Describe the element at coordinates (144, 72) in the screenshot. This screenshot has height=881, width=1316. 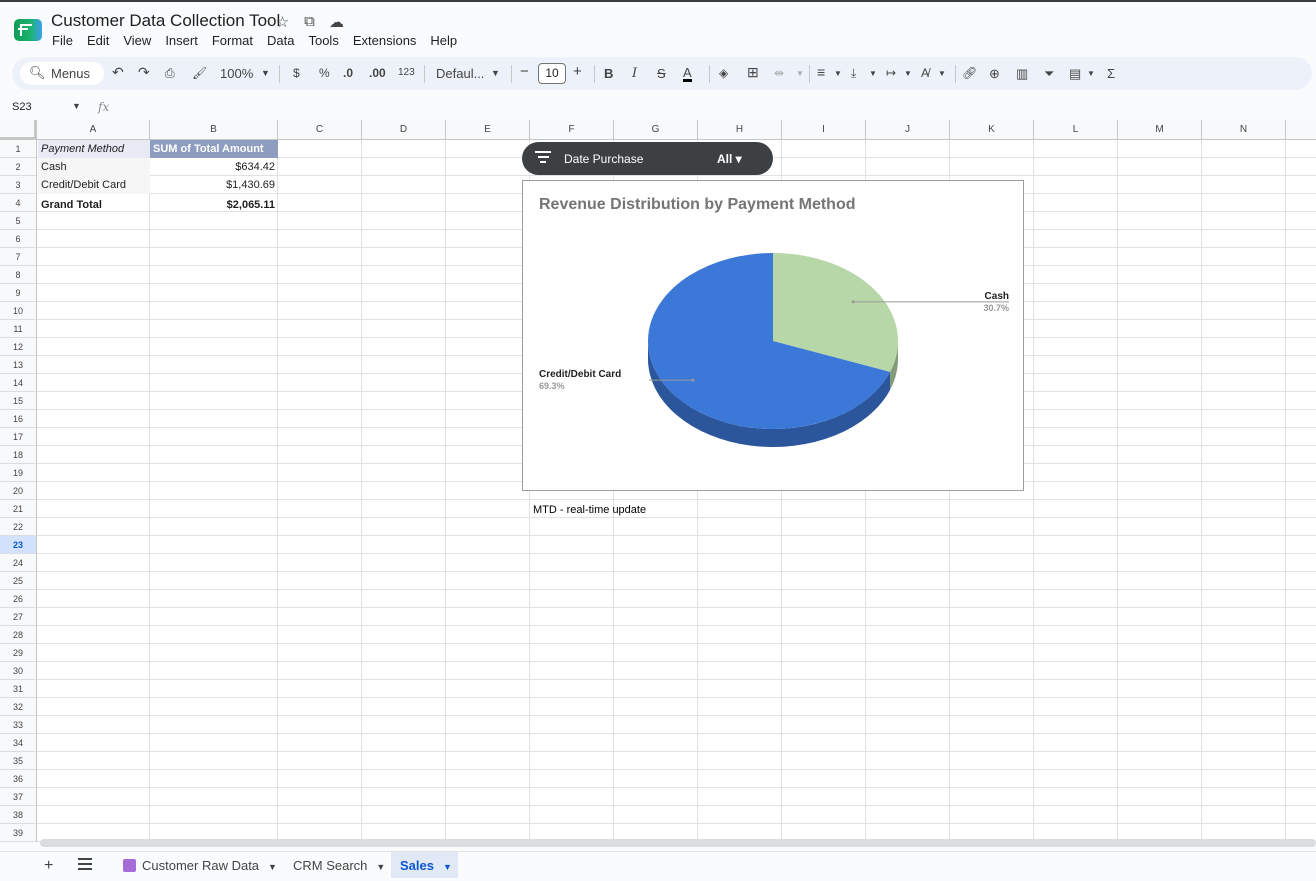
I see `redo-icon: ↷` at that location.